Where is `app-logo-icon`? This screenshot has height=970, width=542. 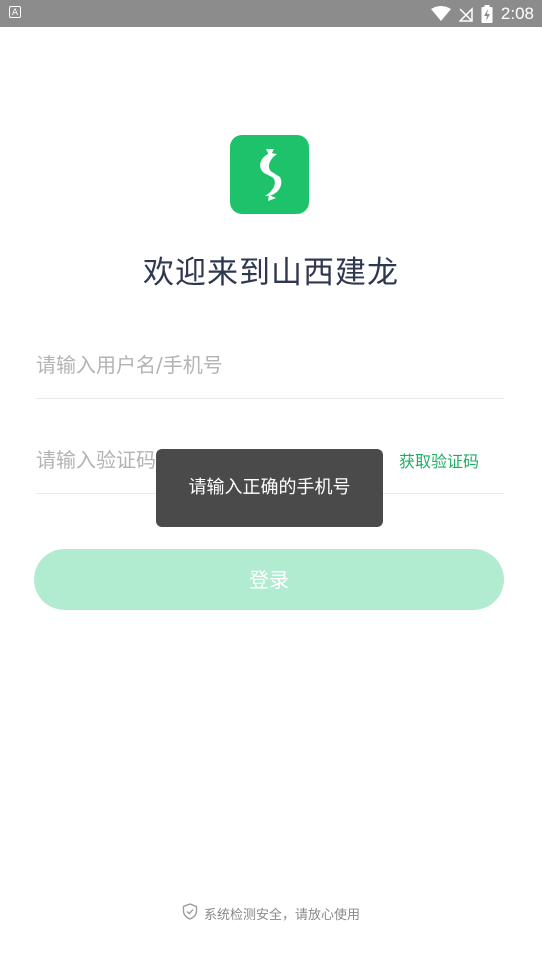 app-logo-icon is located at coordinates (269, 174).